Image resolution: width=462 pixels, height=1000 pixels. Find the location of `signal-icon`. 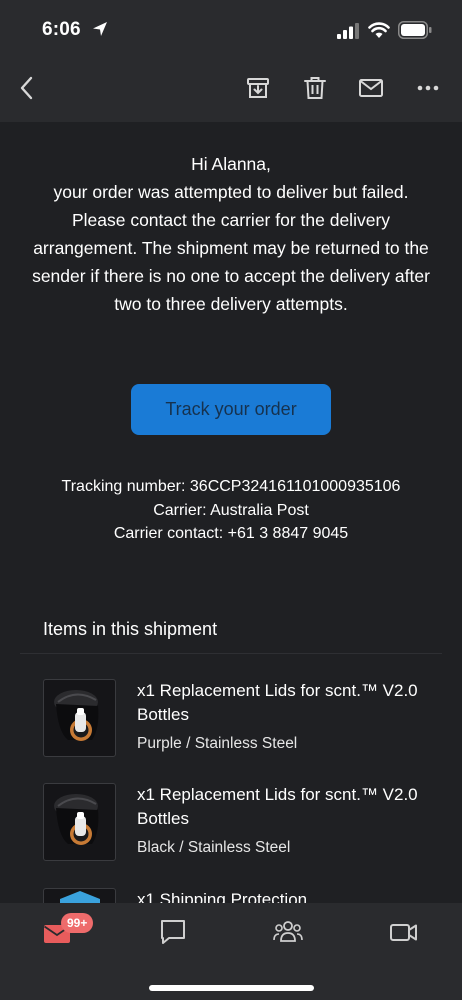

signal-icon is located at coordinates (348, 31).